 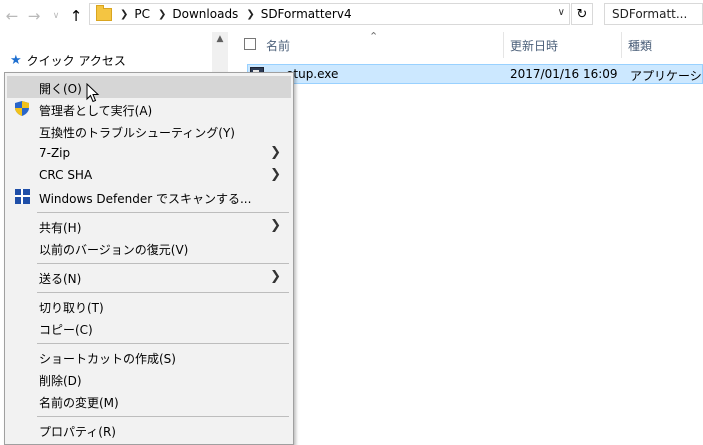 I want to click on select-all-checkbox, so click(x=250, y=44).